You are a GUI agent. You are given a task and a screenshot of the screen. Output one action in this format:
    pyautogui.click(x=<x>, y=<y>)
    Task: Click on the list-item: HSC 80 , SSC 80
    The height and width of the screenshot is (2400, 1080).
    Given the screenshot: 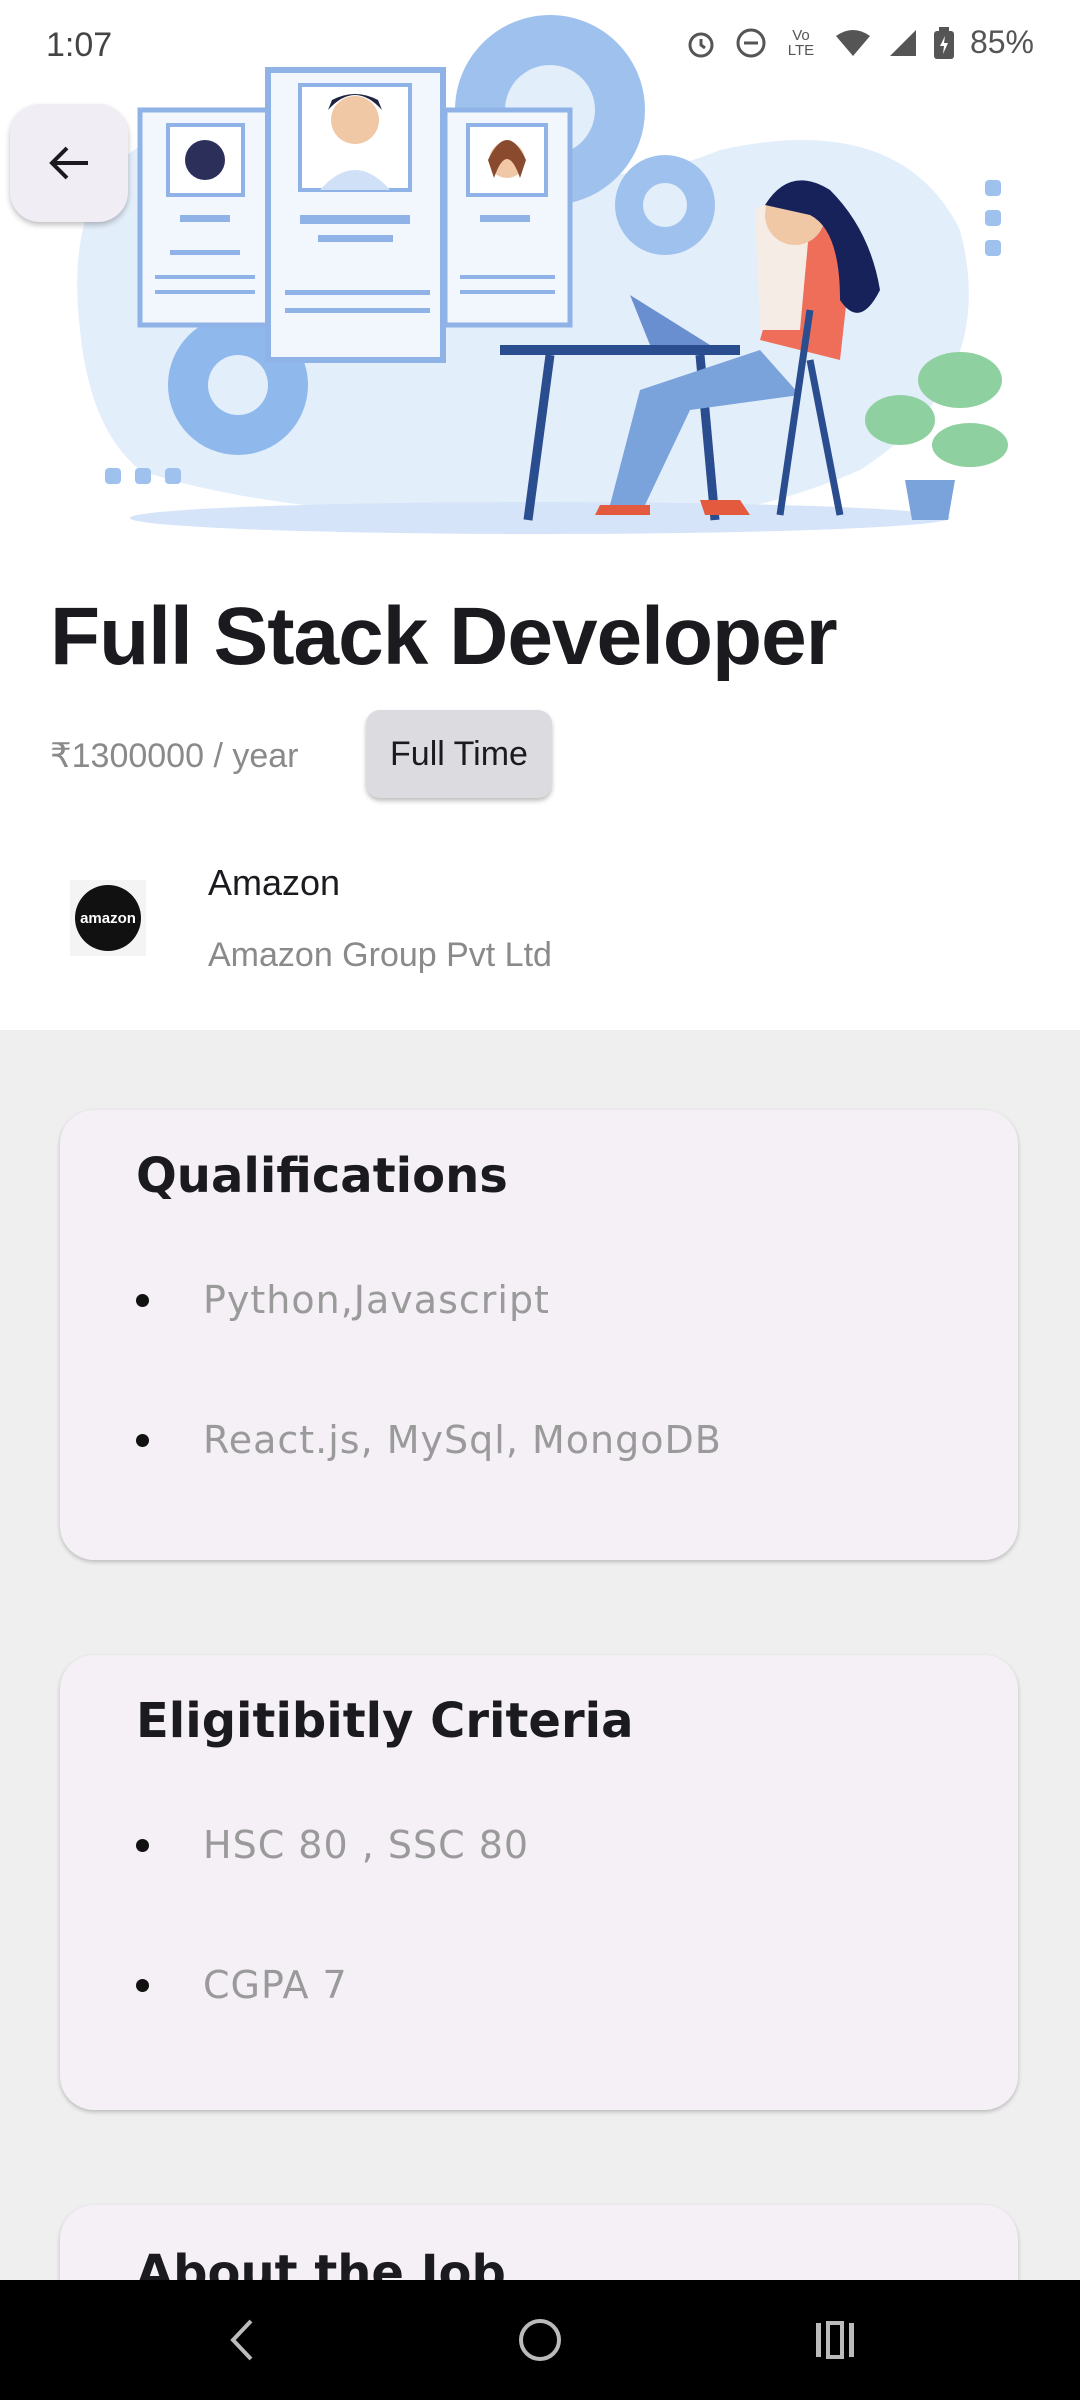 What is the action you would take?
    pyautogui.click(x=332, y=1845)
    